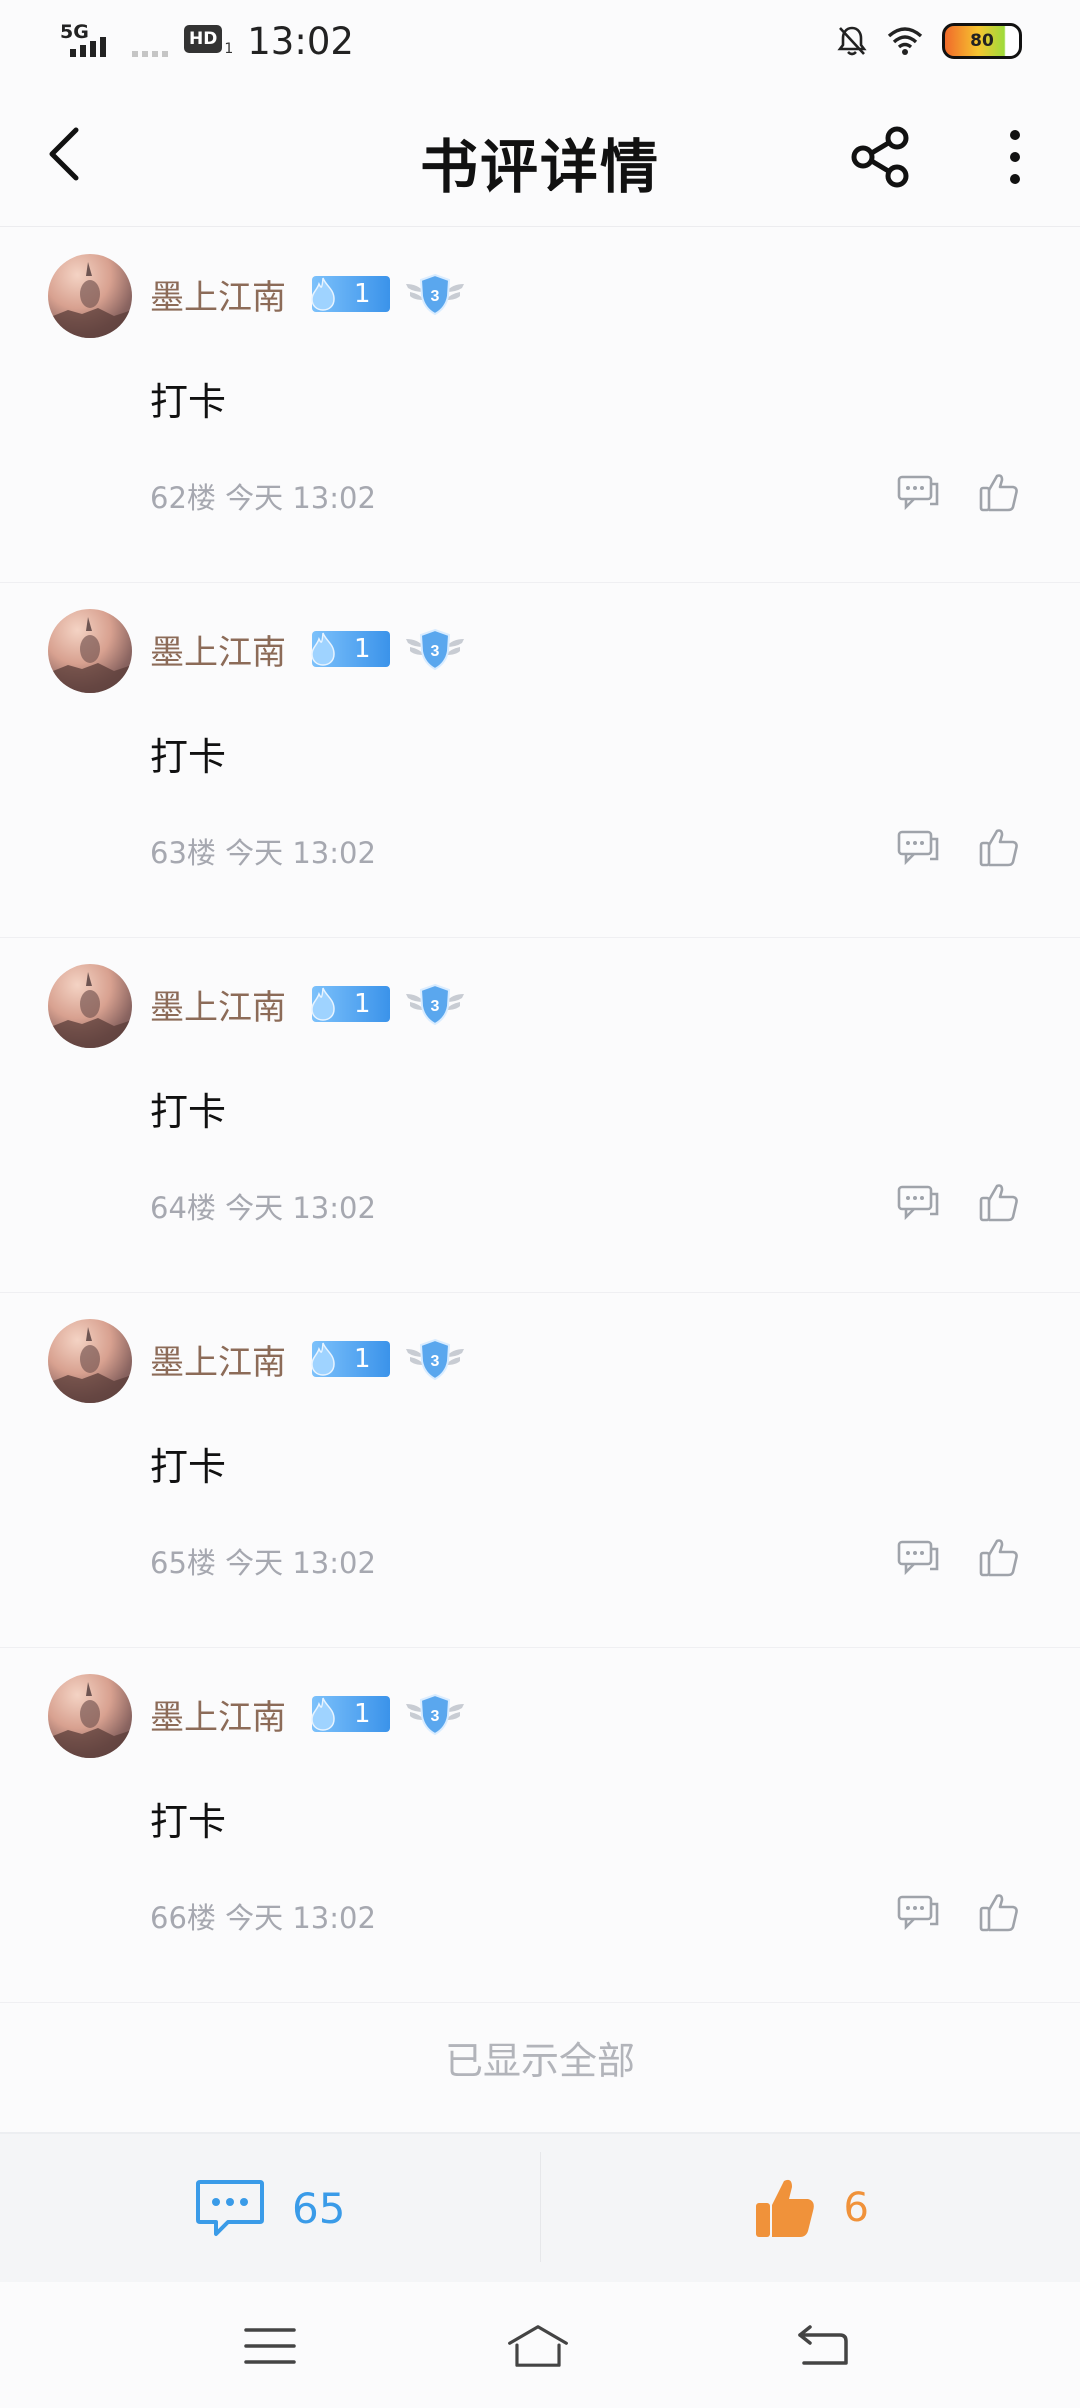 This screenshot has width=1080, height=2408. Describe the element at coordinates (263, 853) in the screenshot. I see `comment-meta: 63楼 今天 13:02` at that location.